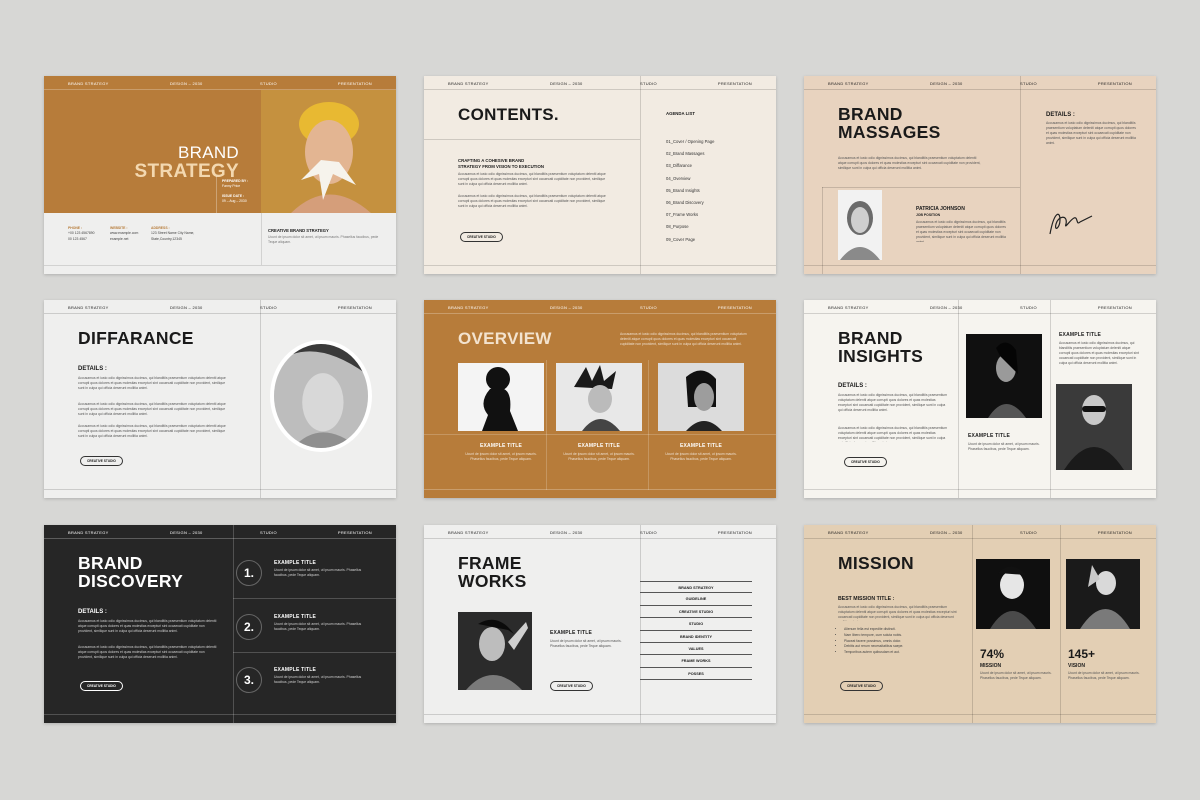 Image resolution: width=1200 pixels, height=800 pixels. What do you see at coordinates (880, 347) in the screenshot?
I see `page-title: BRAND INSIGHTS` at bounding box center [880, 347].